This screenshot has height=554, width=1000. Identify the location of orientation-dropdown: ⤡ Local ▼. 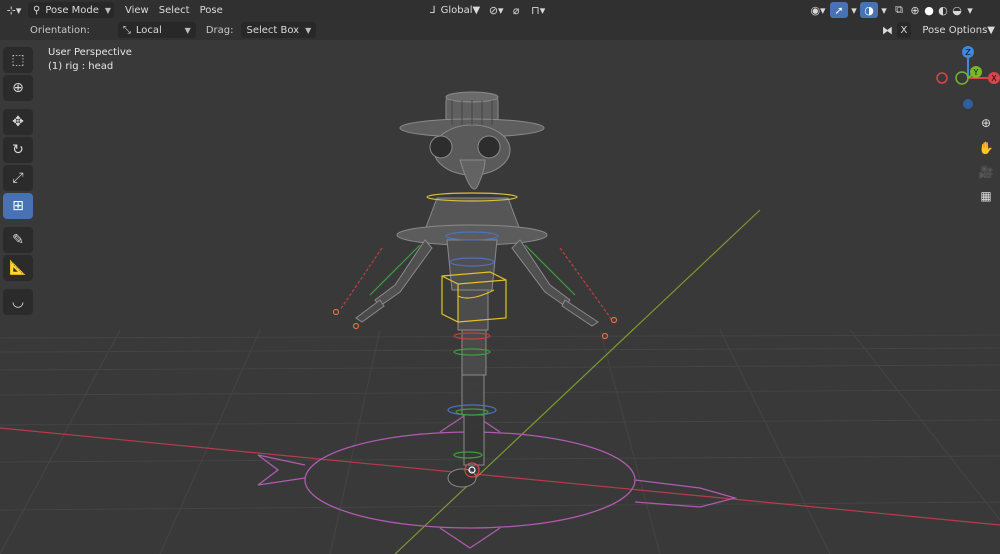
(156, 30).